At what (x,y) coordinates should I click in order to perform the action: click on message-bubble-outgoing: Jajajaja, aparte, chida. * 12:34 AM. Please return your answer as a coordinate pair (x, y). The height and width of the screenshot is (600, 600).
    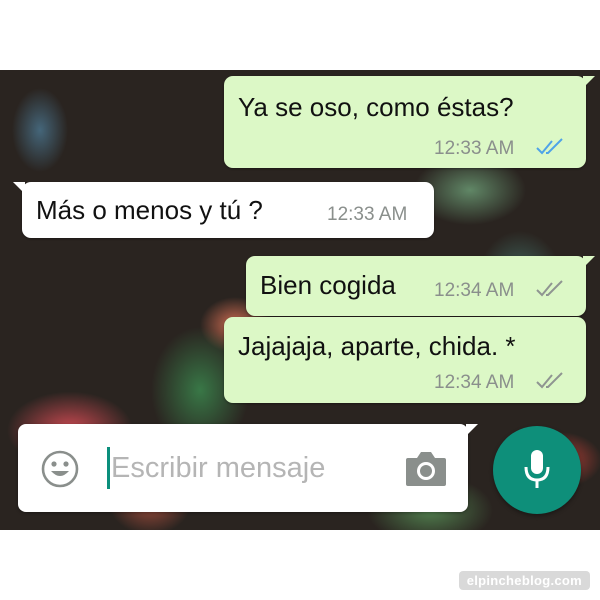
    Looking at the image, I should click on (405, 360).